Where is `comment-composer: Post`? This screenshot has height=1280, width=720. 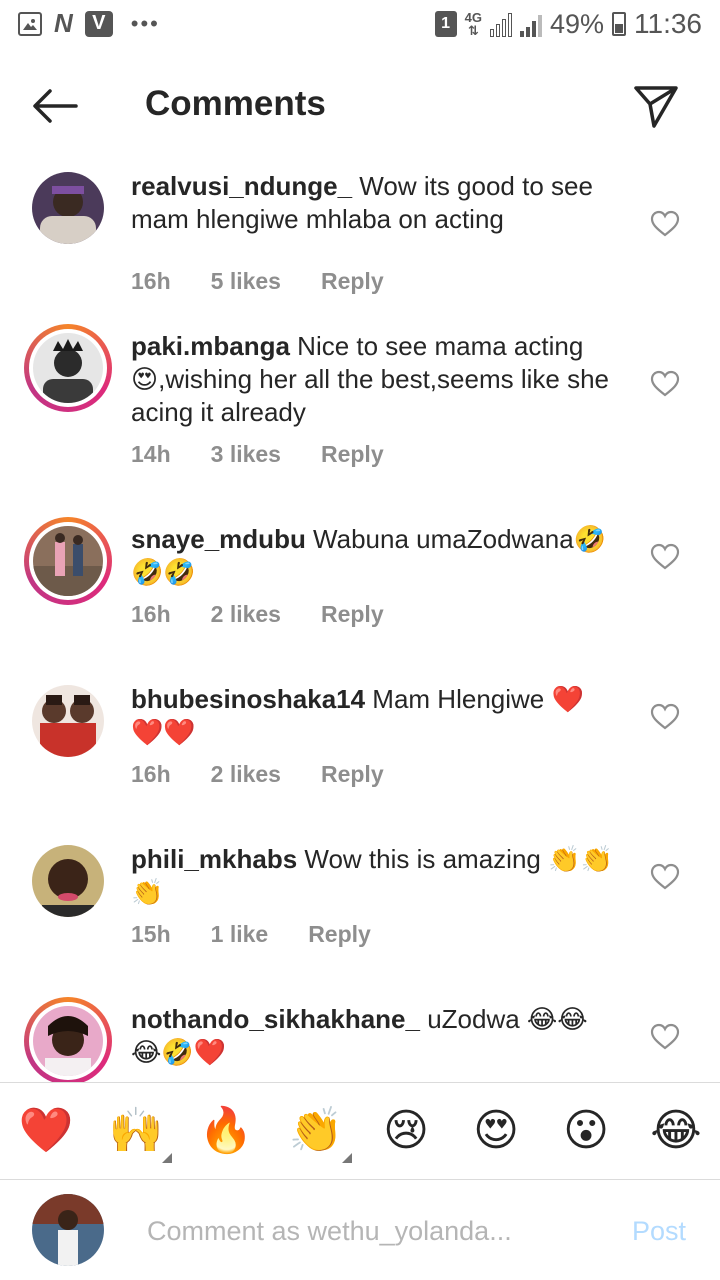
comment-composer: Post is located at coordinates (360, 1230).